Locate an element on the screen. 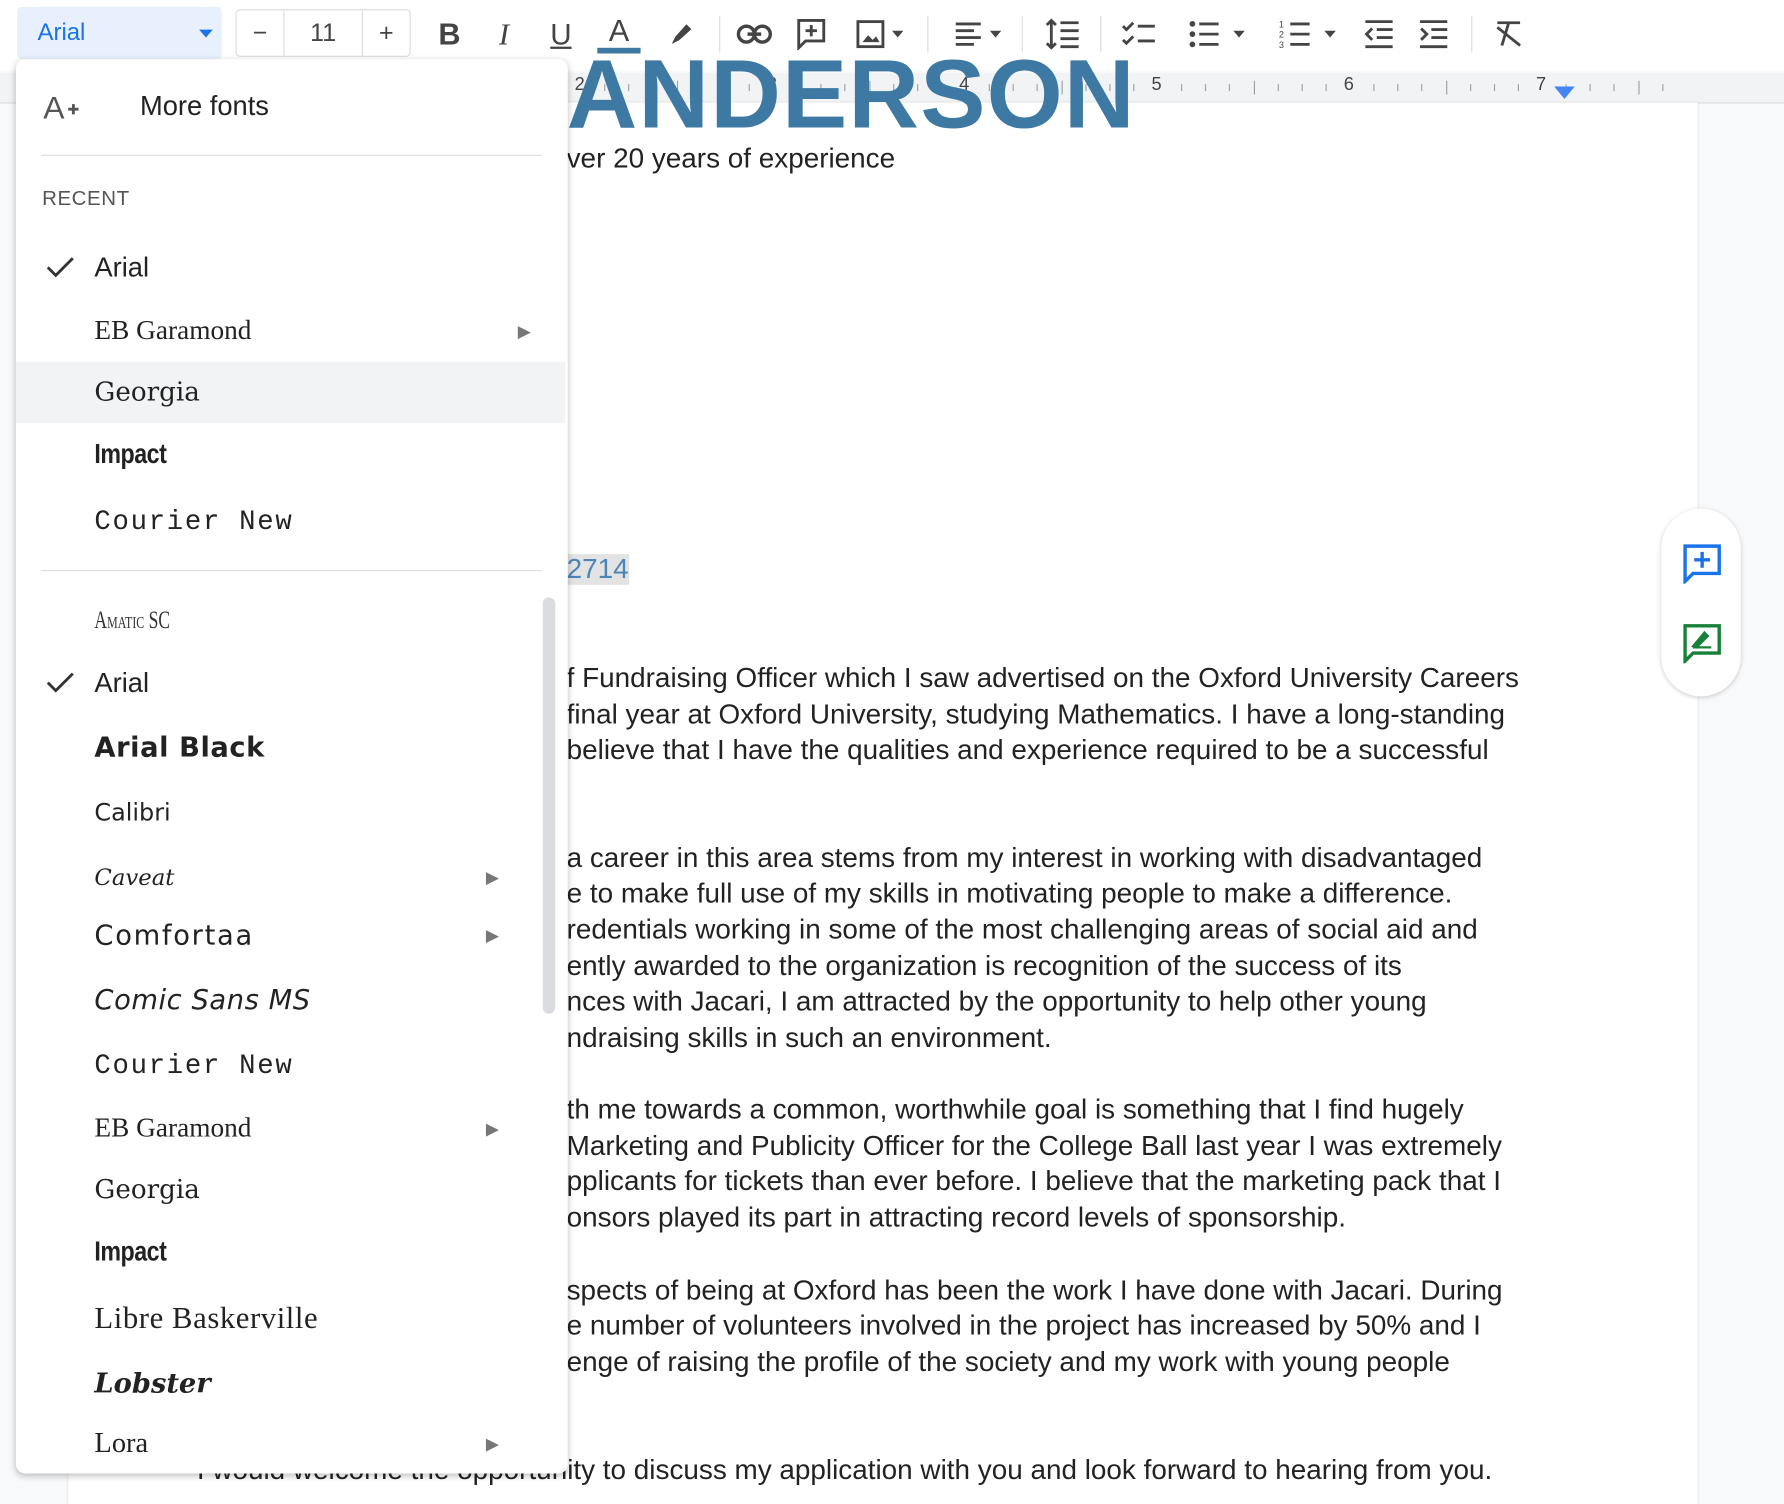 This screenshot has height=1504, width=1784. numbered-list-icon: 123 is located at coordinates (1294, 34).